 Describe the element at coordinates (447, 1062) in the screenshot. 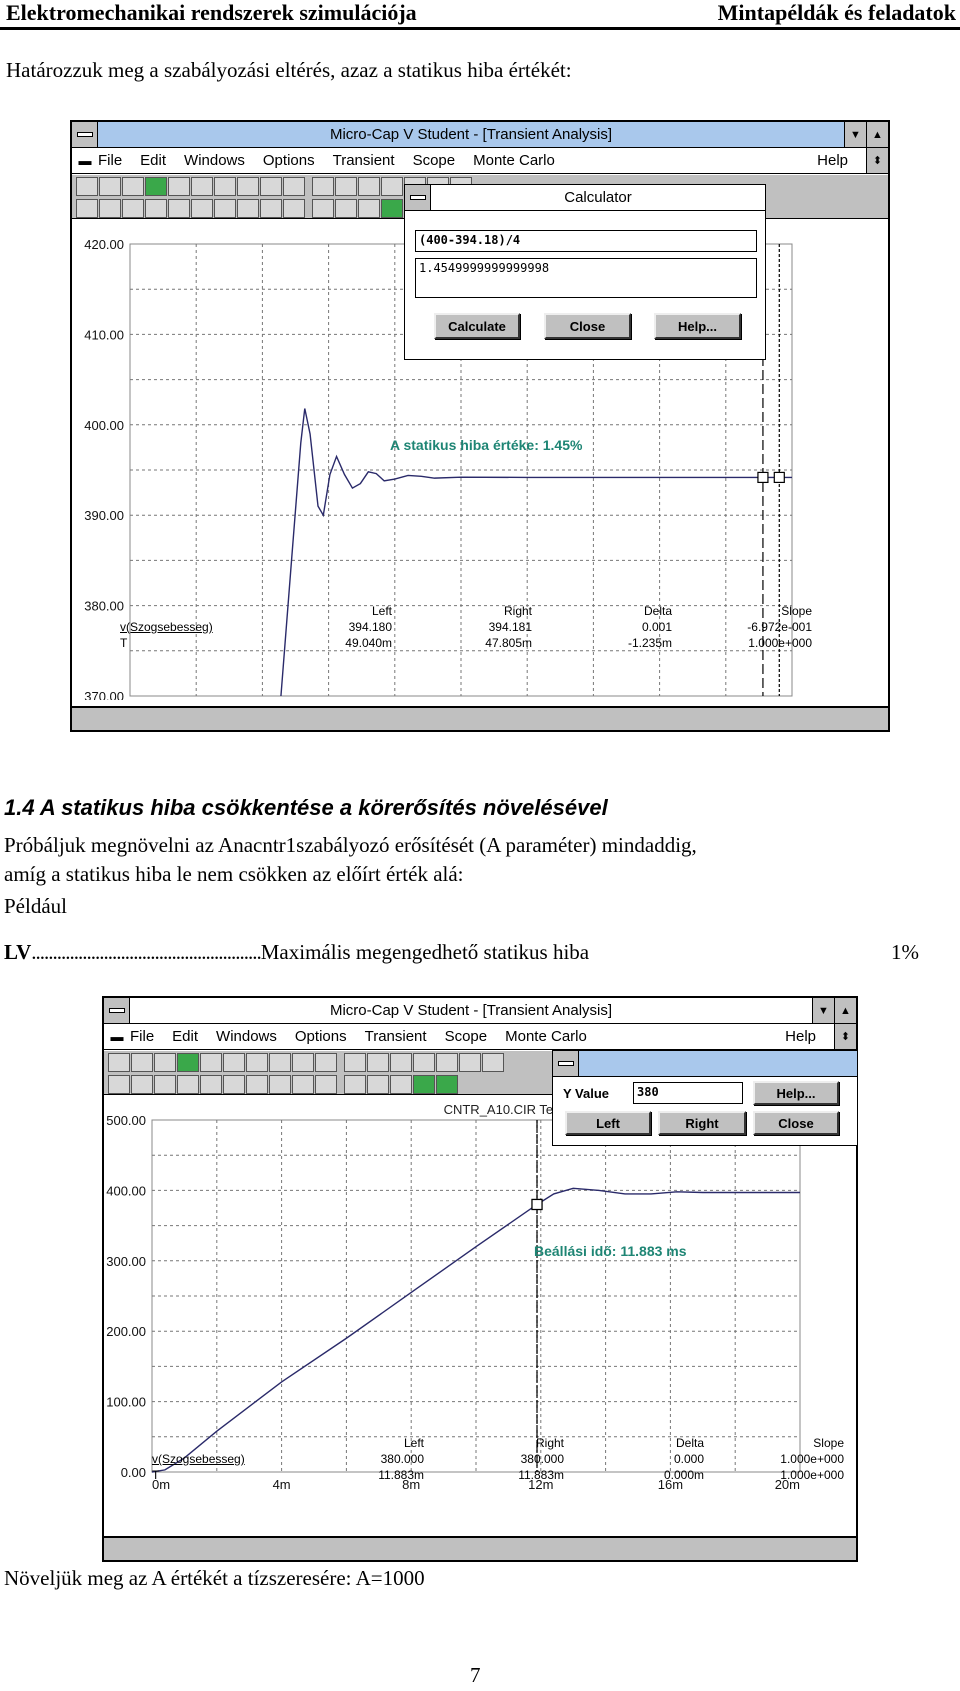

I see `toolbar-bar-icon: bar` at that location.